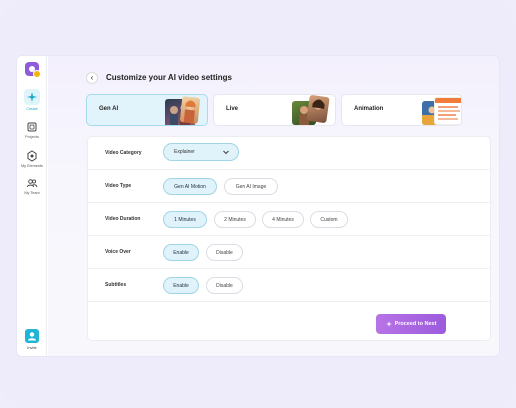 The image size is (516, 408). Describe the element at coordinates (181, 285) in the screenshot. I see `option-subtitles-enable: Enable` at that location.